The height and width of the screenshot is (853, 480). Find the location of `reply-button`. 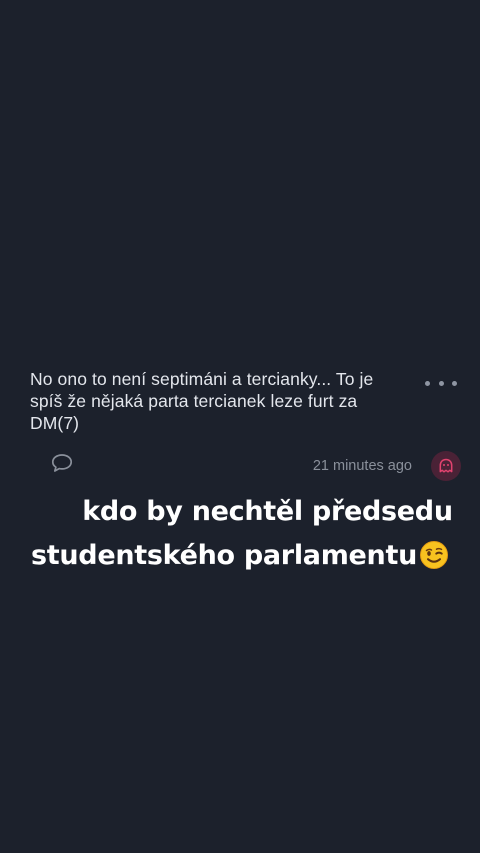

reply-button is located at coordinates (62, 463).